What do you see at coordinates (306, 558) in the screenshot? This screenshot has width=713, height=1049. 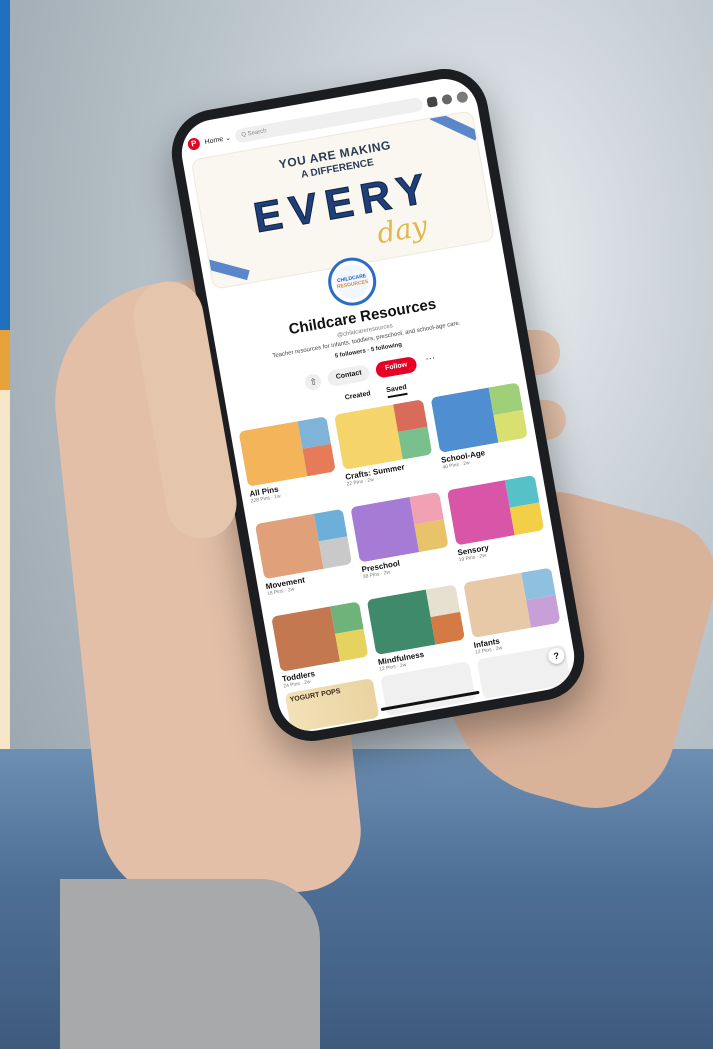 I see `board-card: Movement 18 Pins · 2w` at bounding box center [306, 558].